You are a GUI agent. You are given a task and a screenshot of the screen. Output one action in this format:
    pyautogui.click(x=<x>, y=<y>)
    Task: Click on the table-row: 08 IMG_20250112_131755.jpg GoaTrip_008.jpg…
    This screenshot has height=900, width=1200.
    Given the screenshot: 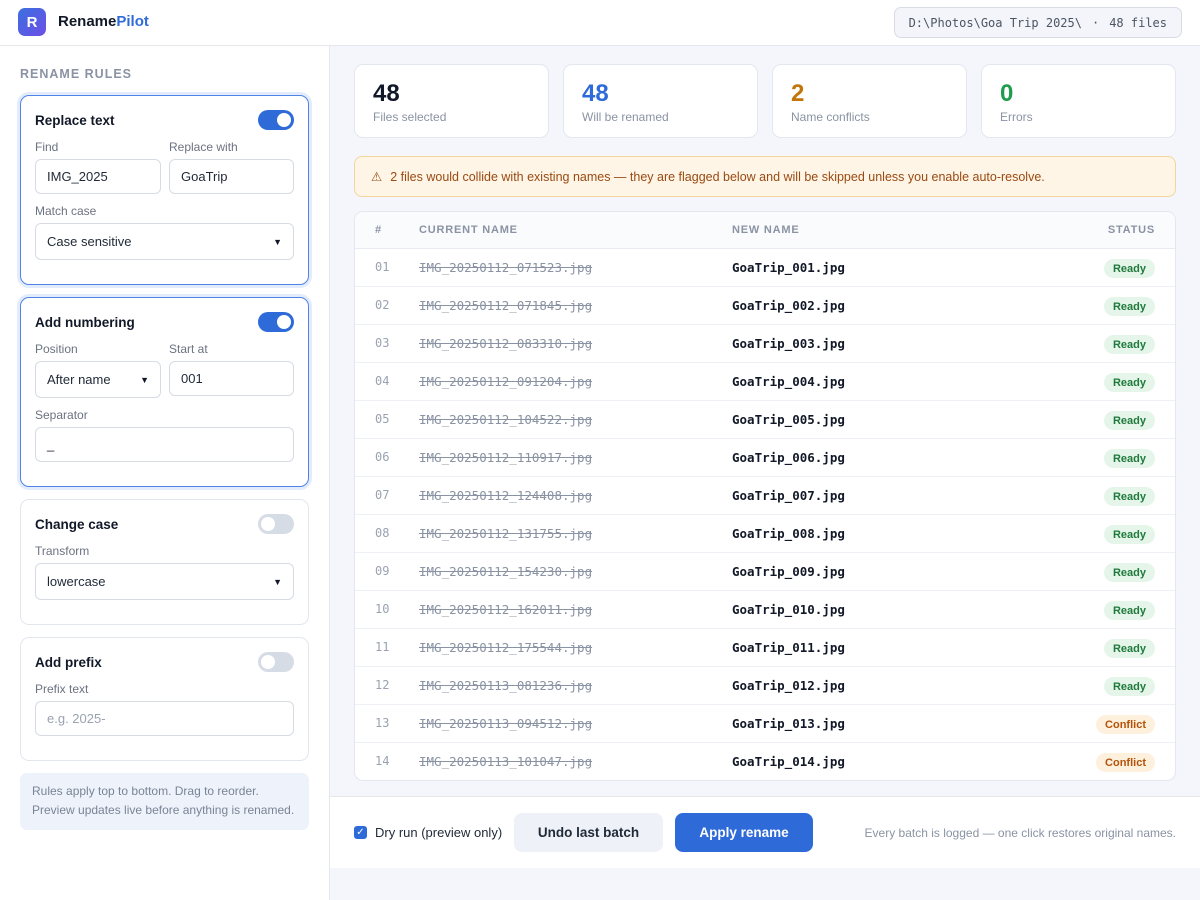 What is the action you would take?
    pyautogui.click(x=765, y=534)
    